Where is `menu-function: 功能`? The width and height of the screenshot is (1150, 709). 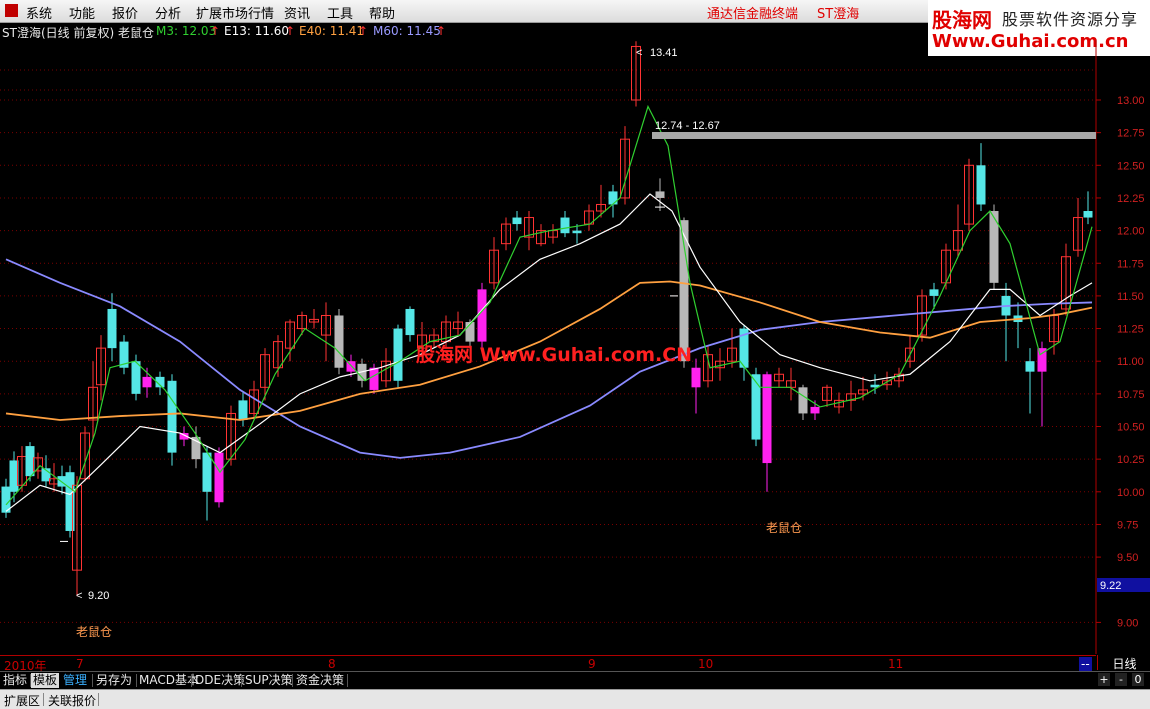
menu-function: 功能 is located at coordinates (82, 12).